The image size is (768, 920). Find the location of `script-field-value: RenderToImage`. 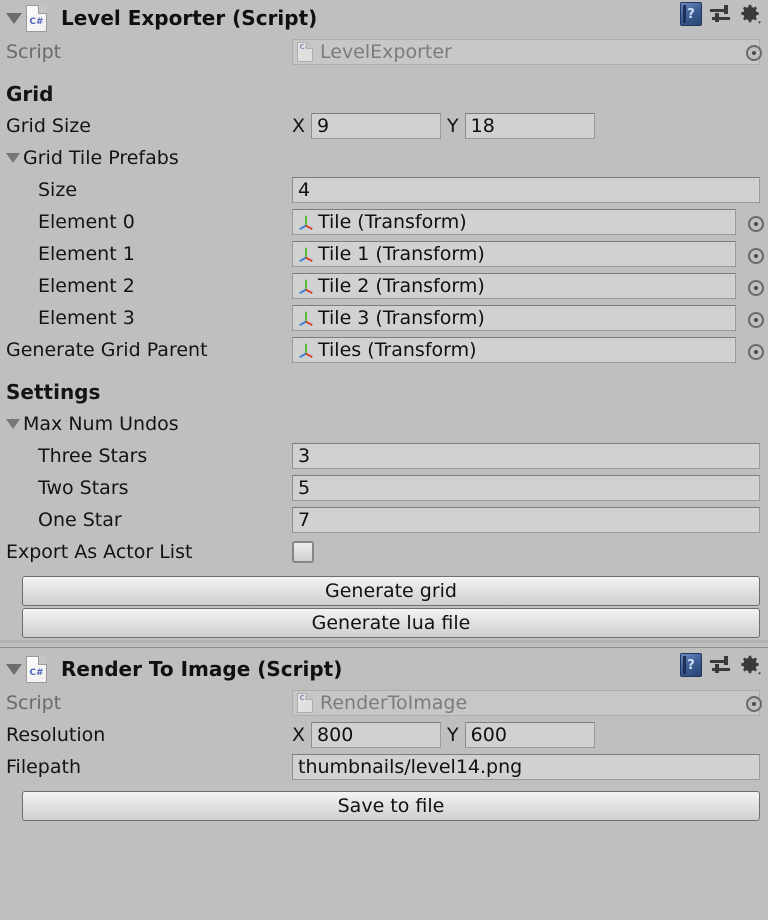

script-field-value: RenderToImage is located at coordinates (394, 703).